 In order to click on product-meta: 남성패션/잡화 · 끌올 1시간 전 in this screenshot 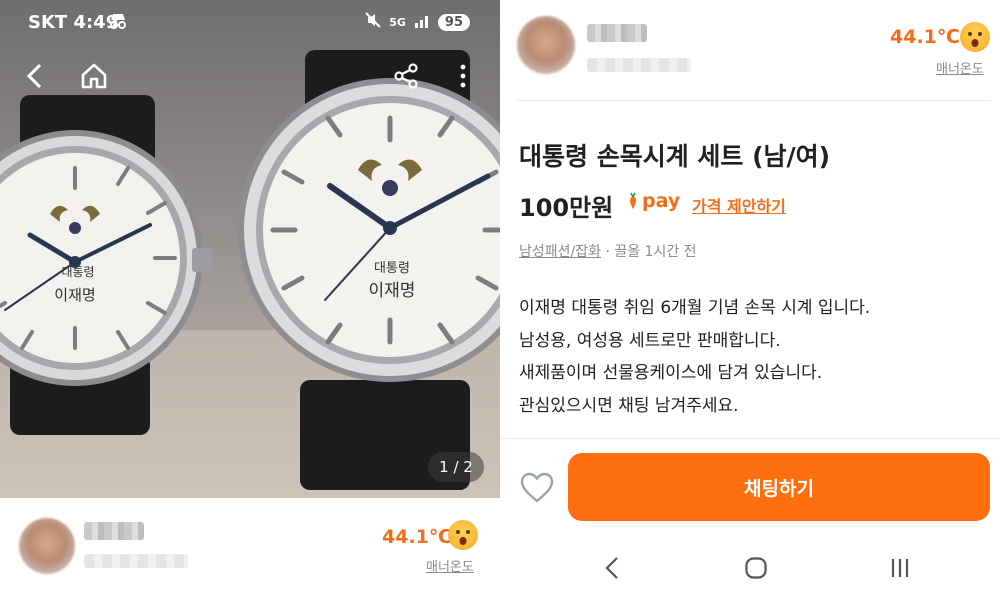, I will do `click(608, 251)`.